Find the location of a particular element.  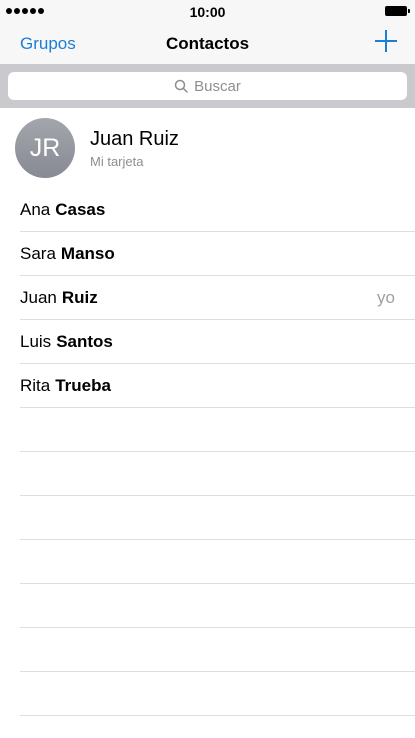

contact-row: Luis Santos is located at coordinates (217, 342).